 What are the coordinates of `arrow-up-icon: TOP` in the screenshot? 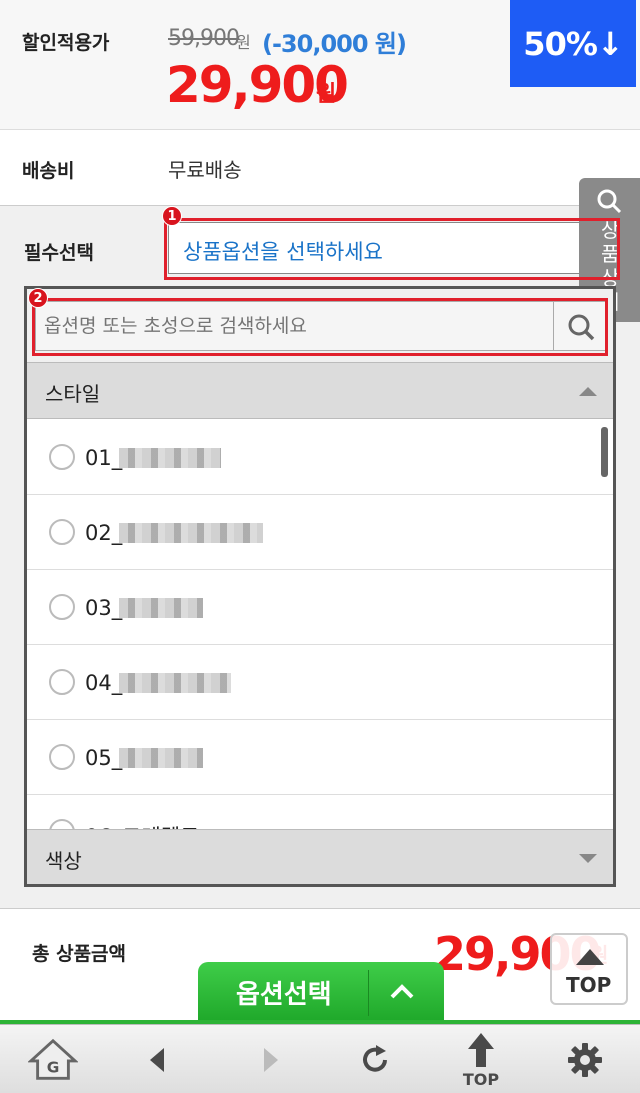 It's located at (481, 1060).